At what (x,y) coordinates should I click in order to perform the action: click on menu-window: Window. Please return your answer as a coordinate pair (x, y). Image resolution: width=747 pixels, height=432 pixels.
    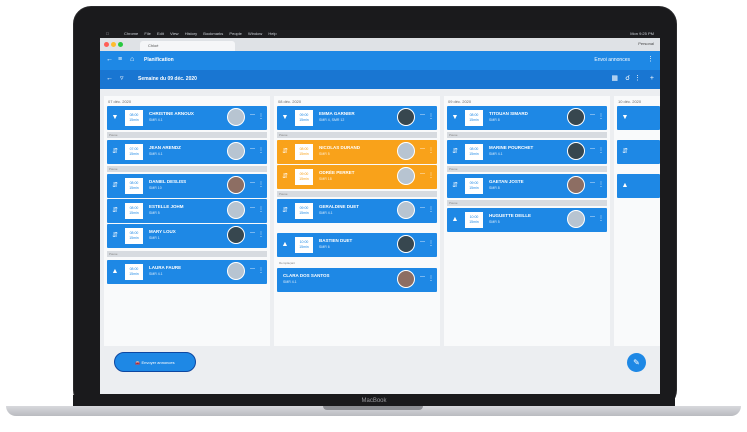
    Looking at the image, I should click on (255, 33).